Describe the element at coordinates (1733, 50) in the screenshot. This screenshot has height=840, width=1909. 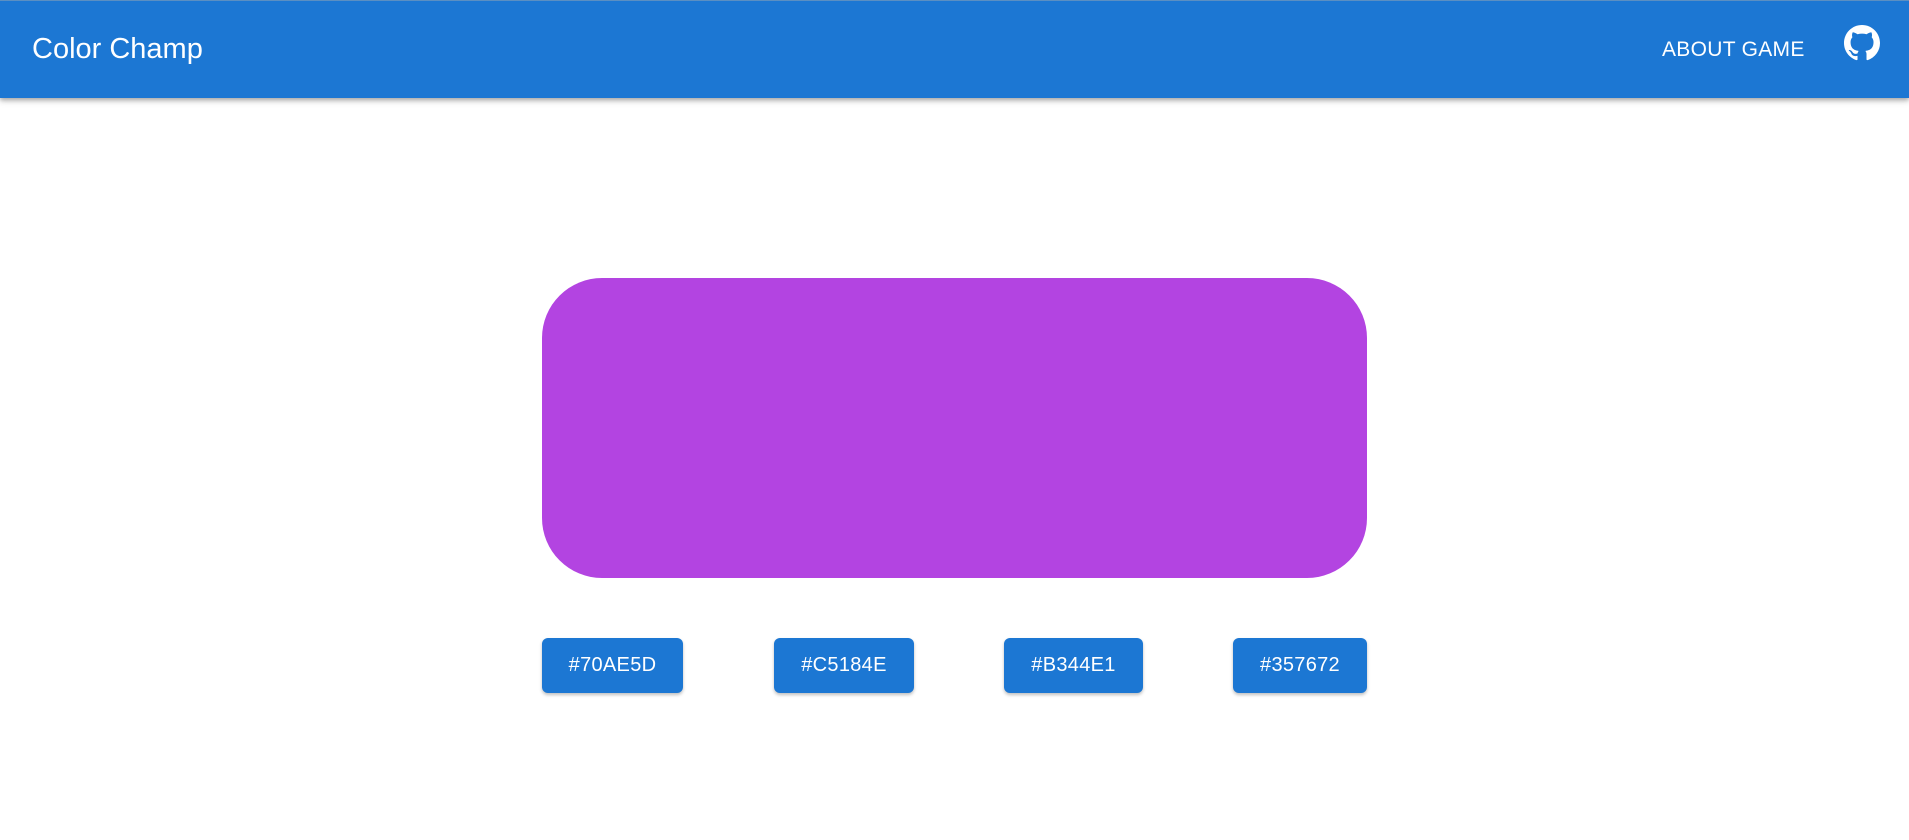
I see `about-game-button: ABOUT GAME` at that location.